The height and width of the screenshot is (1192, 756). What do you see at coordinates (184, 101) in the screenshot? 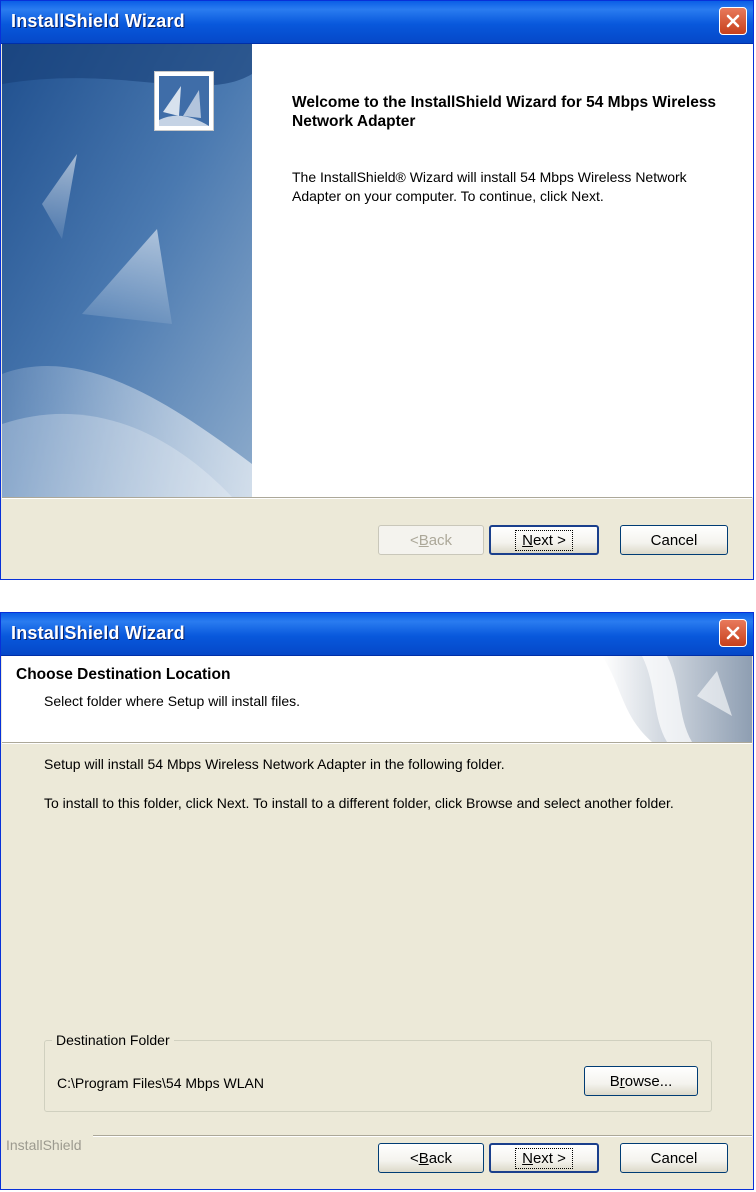
I see `installshield-logo-icon` at bounding box center [184, 101].